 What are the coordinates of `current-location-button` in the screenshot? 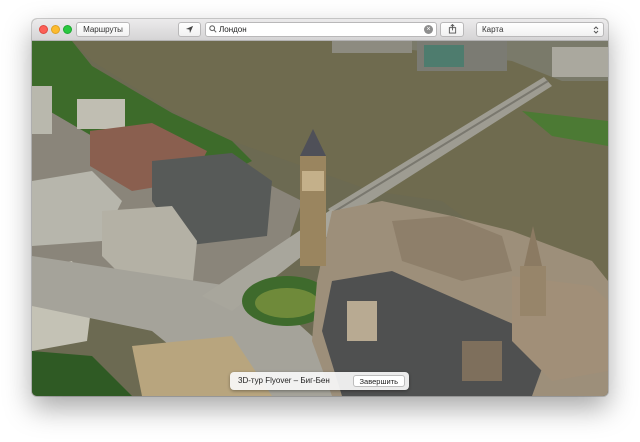 It's located at (189, 29).